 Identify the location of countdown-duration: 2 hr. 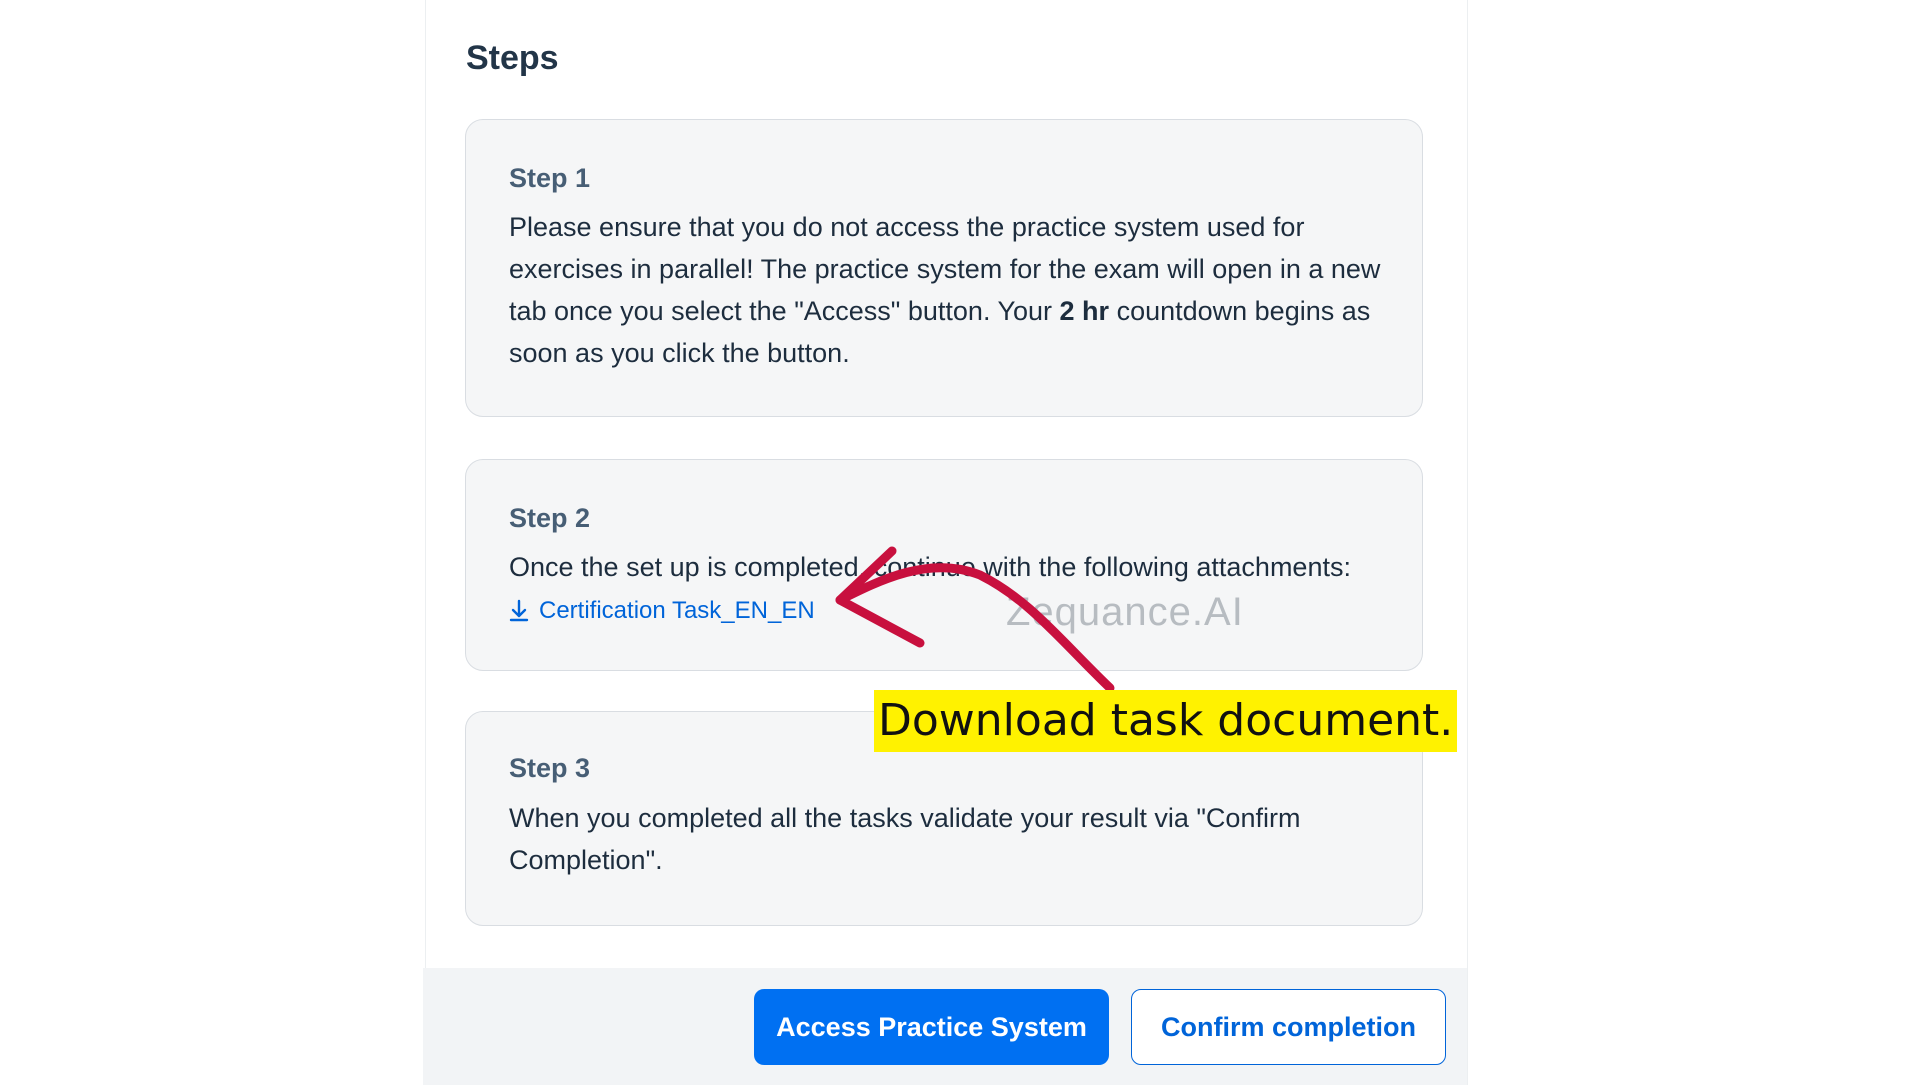
(1084, 311).